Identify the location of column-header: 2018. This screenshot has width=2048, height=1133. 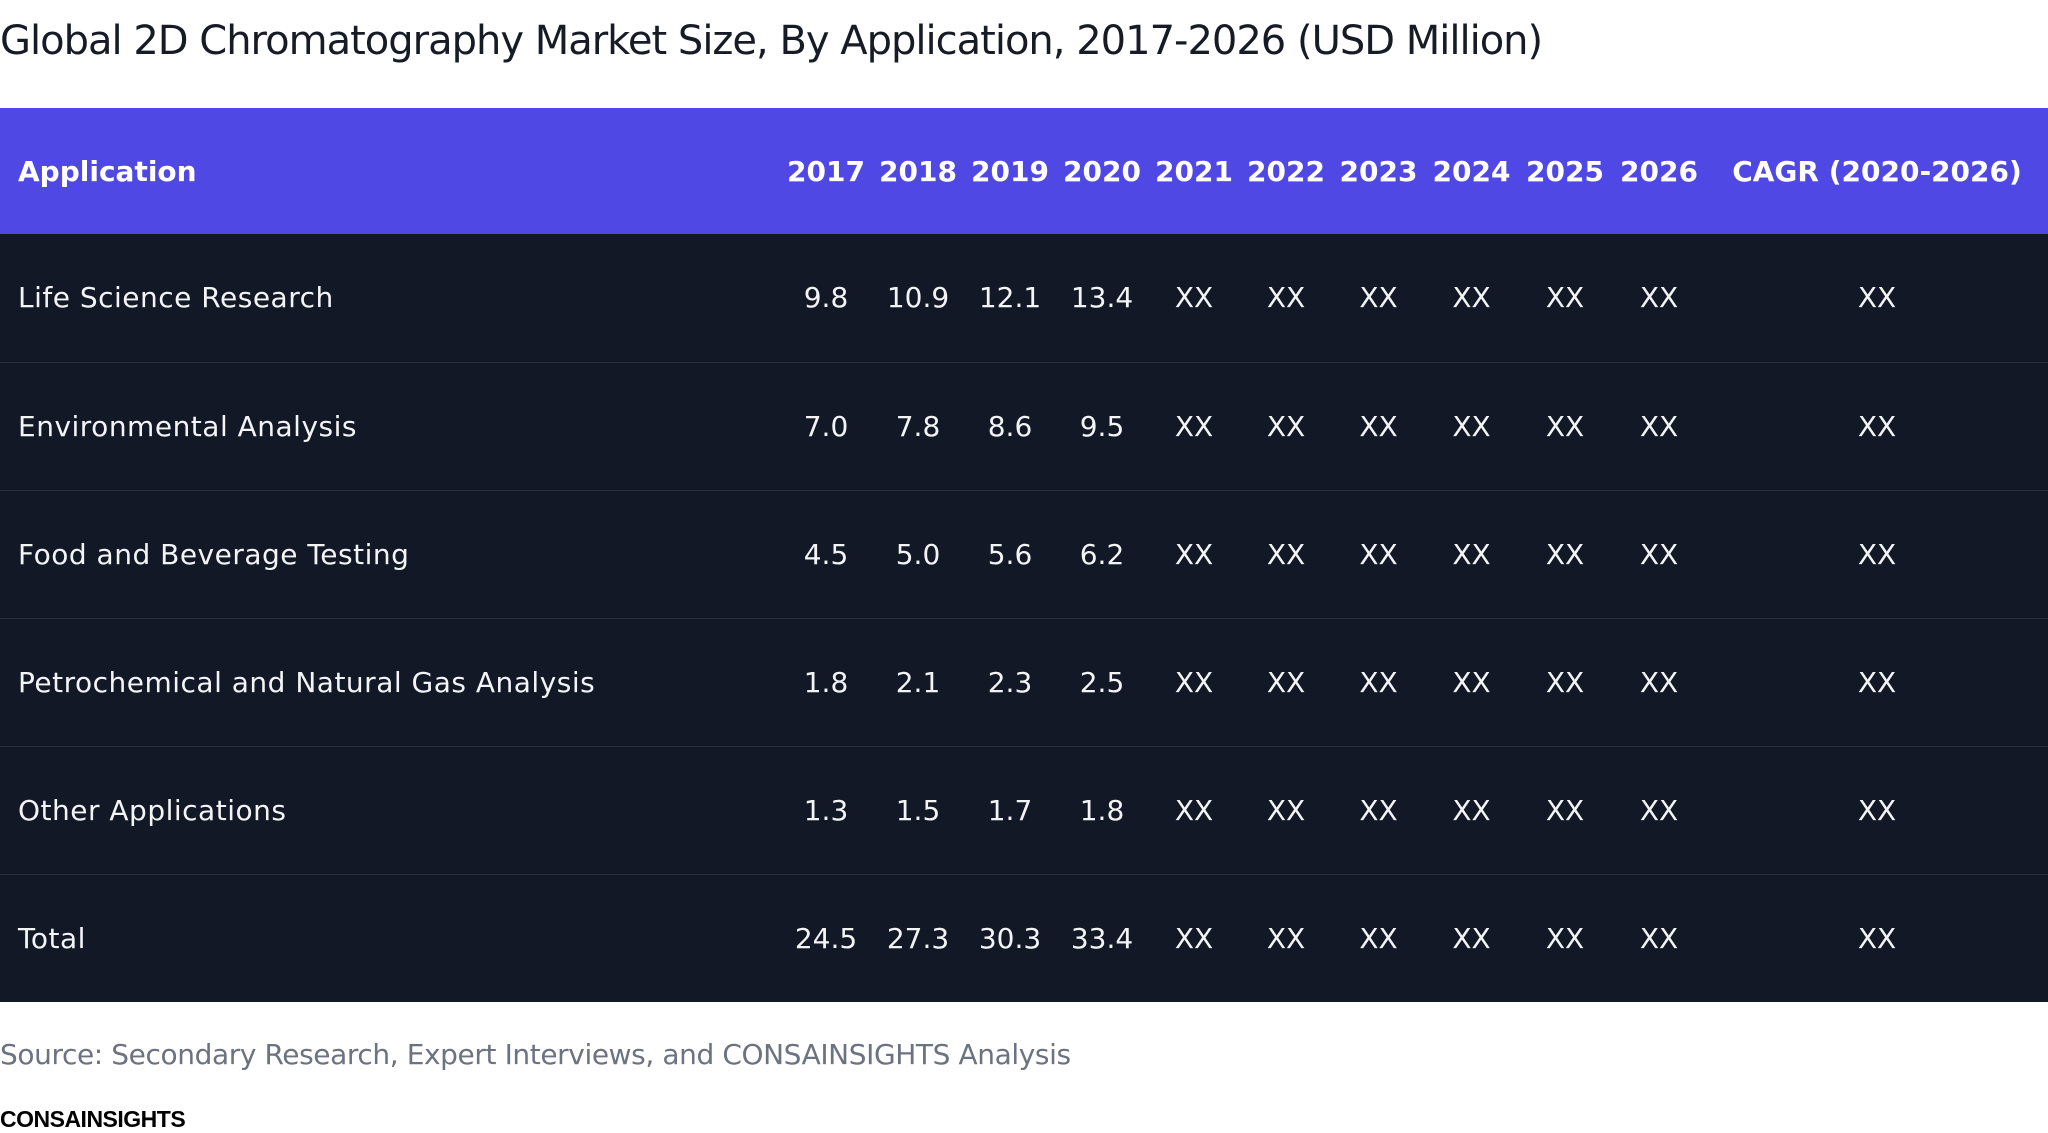
(918, 171).